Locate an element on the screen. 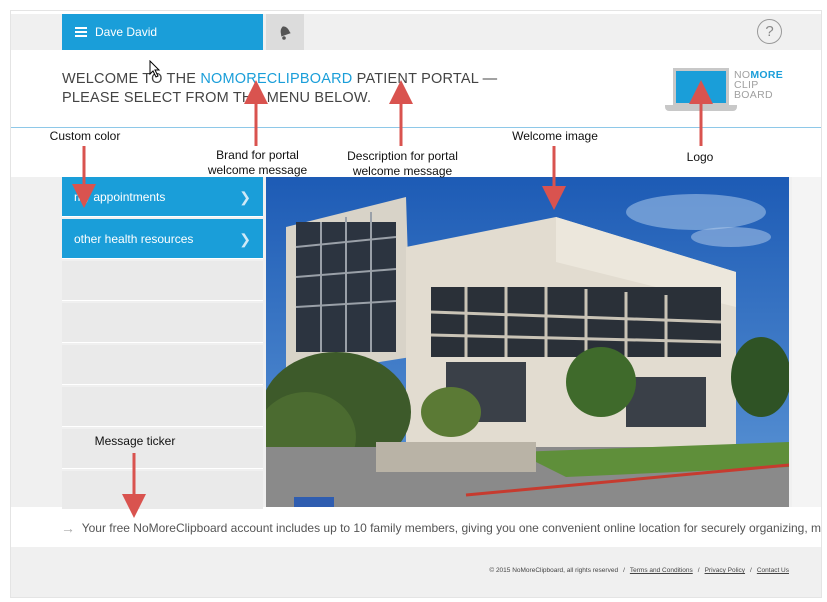 Image resolution: width=827 pixels, height=602 pixels. menu-item-label: my appointments is located at coordinates (120, 196).